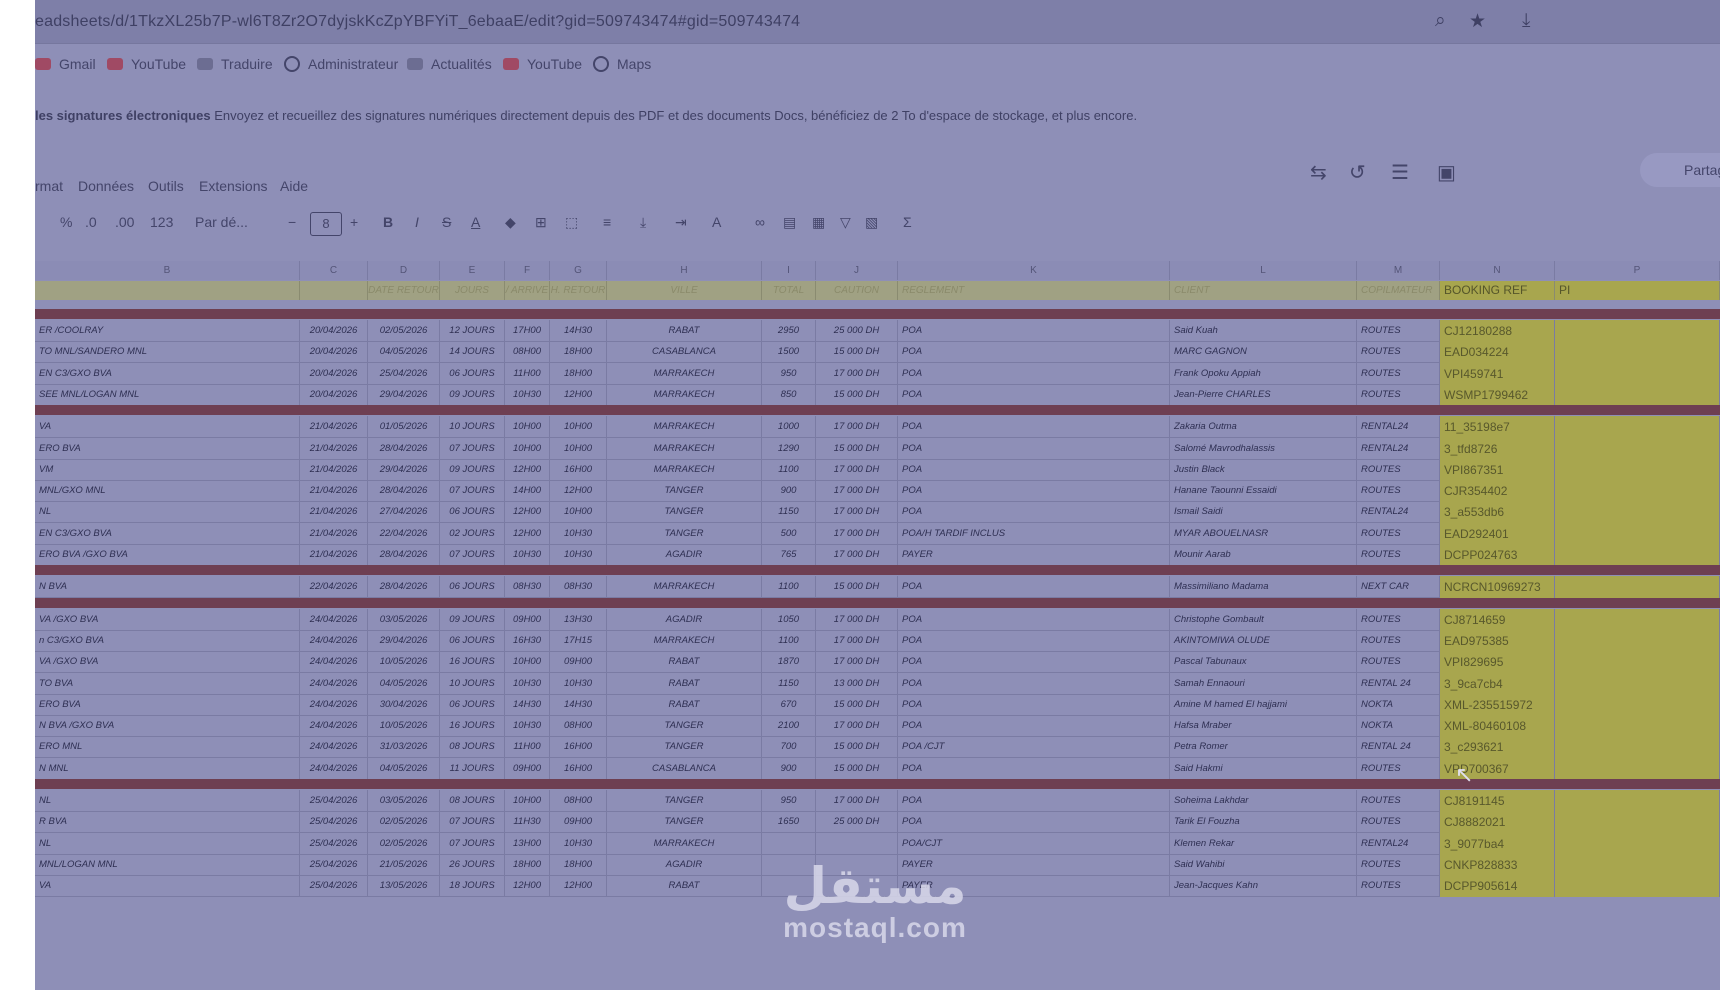 Image resolution: width=1720 pixels, height=990 pixels. Describe the element at coordinates (684, 747) in the screenshot. I see `table-cell: TANGER` at that location.